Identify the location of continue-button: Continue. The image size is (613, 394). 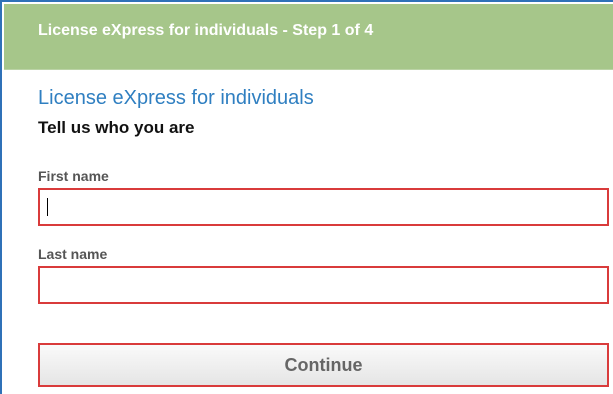
(323, 365).